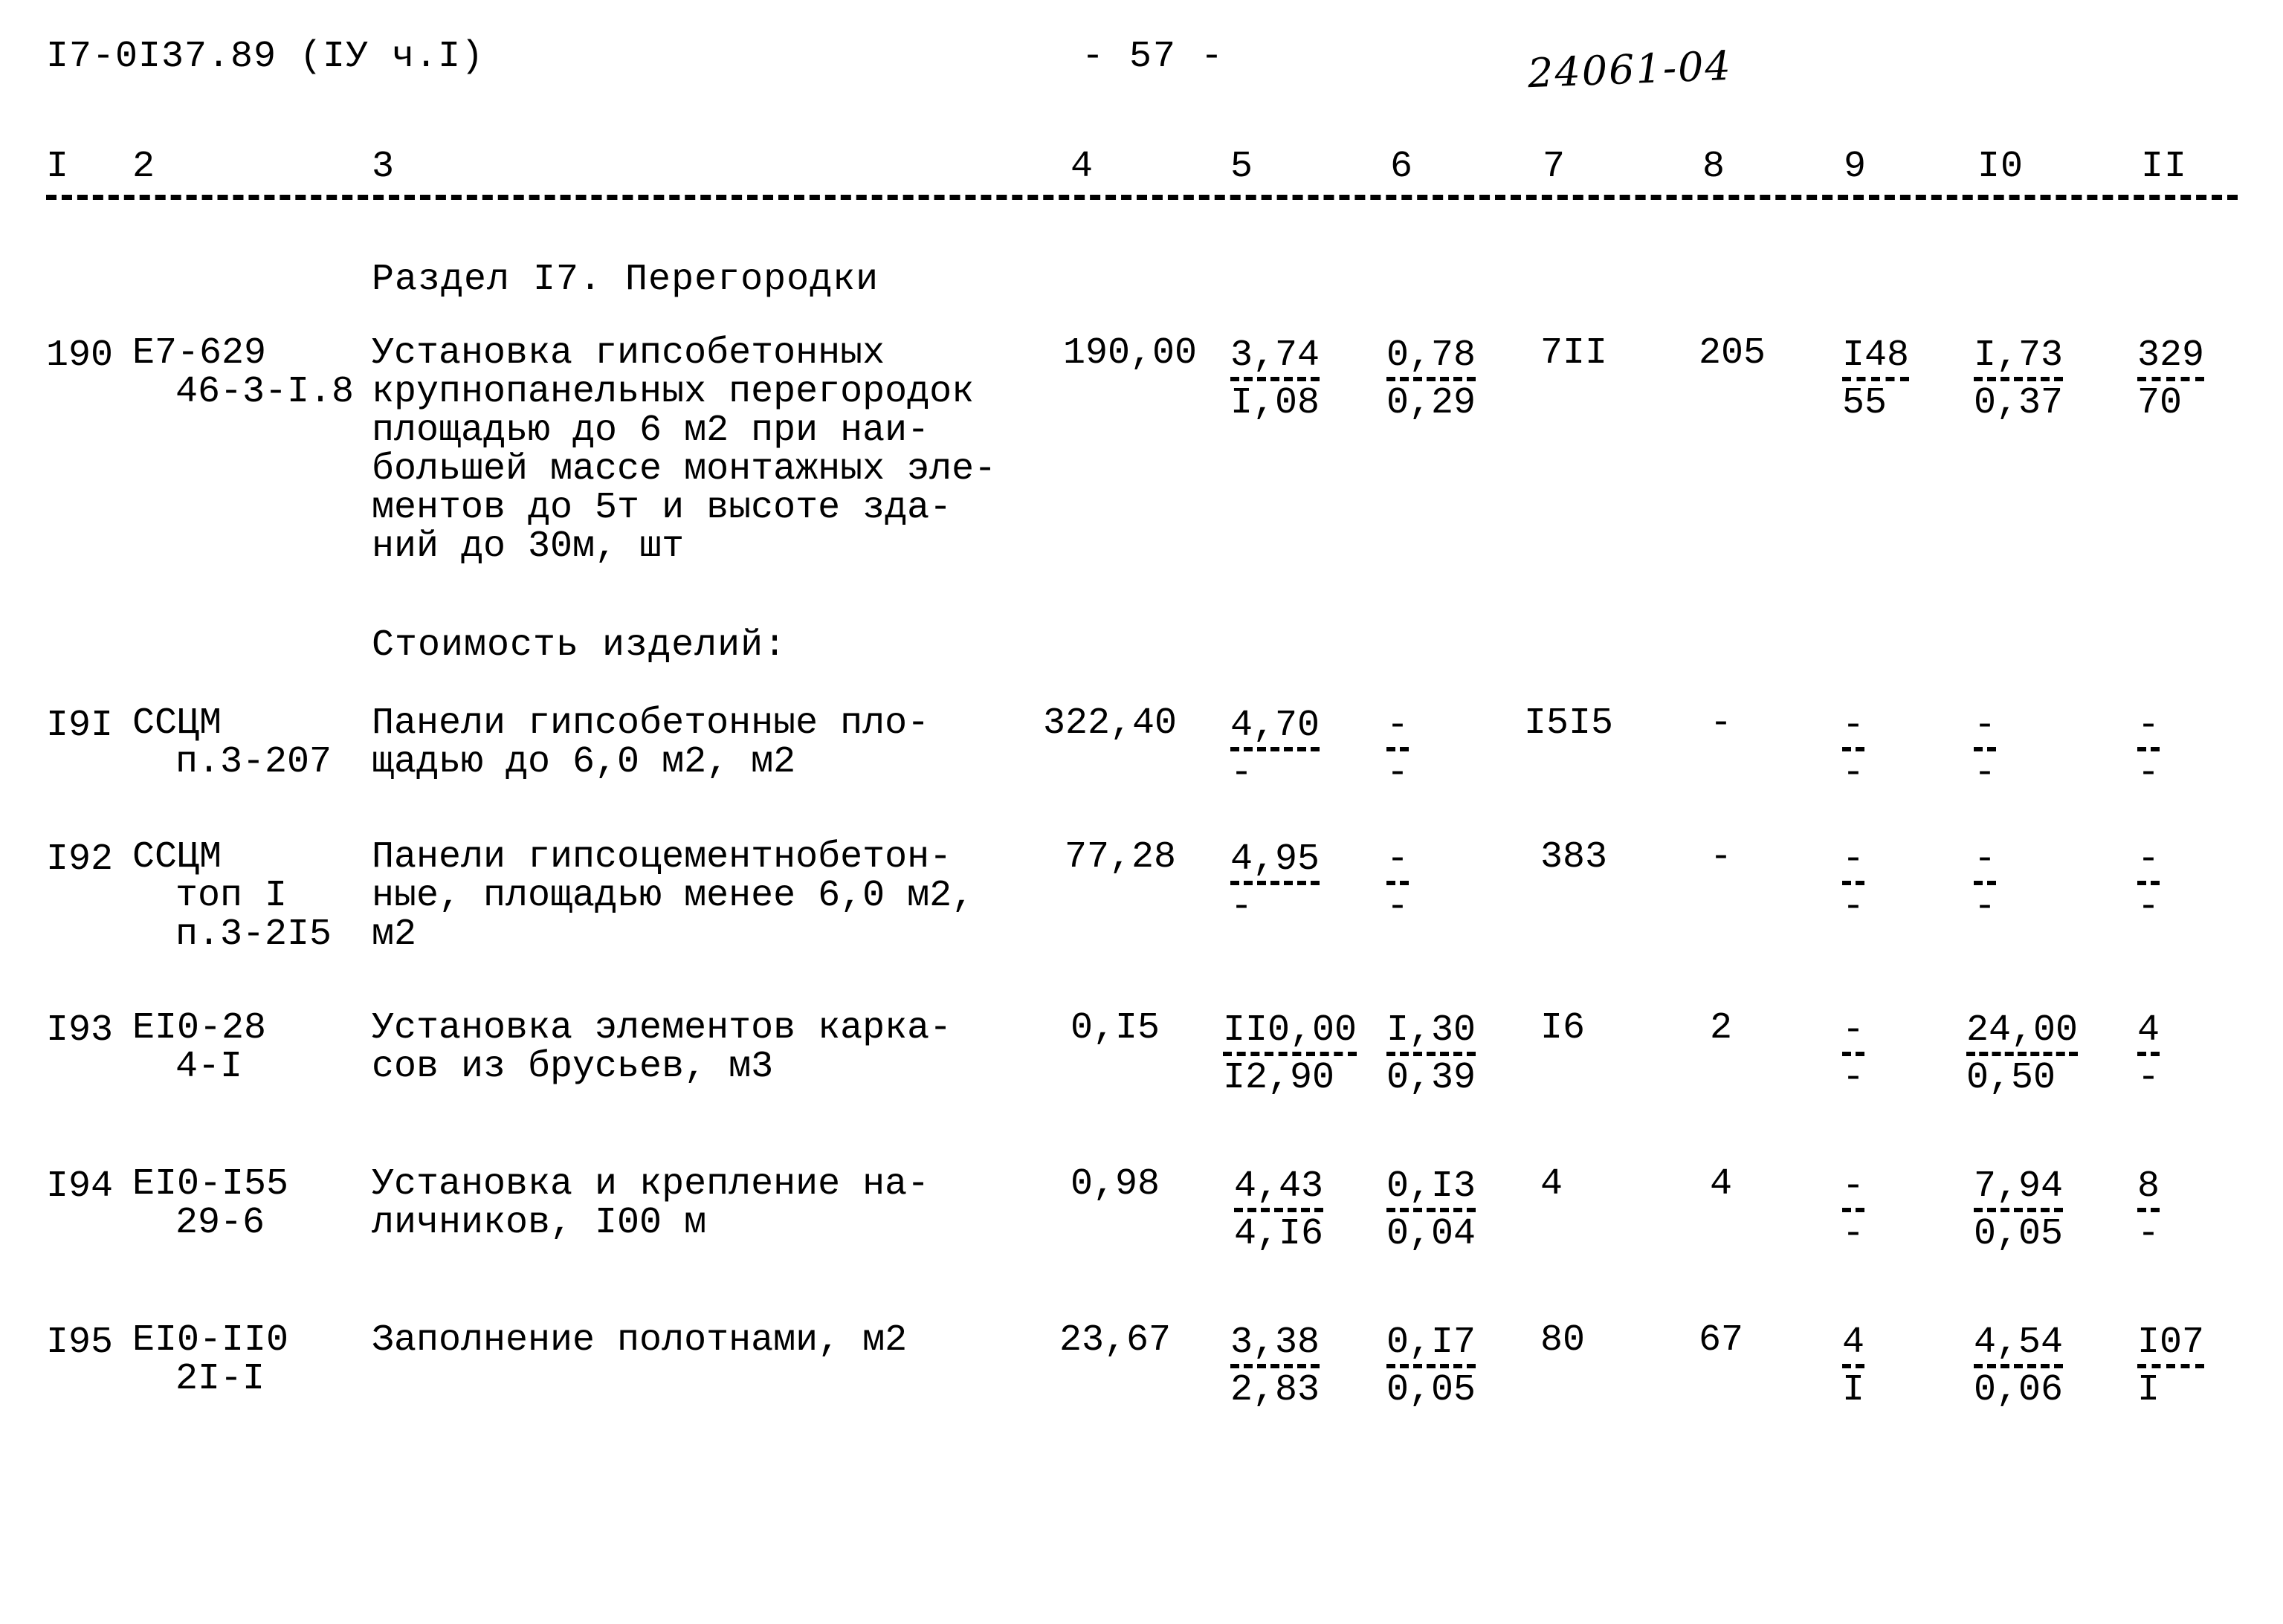  Describe the element at coordinates (2171, 1346) in the screenshot. I see `cell-value-numerator: I07` at that location.